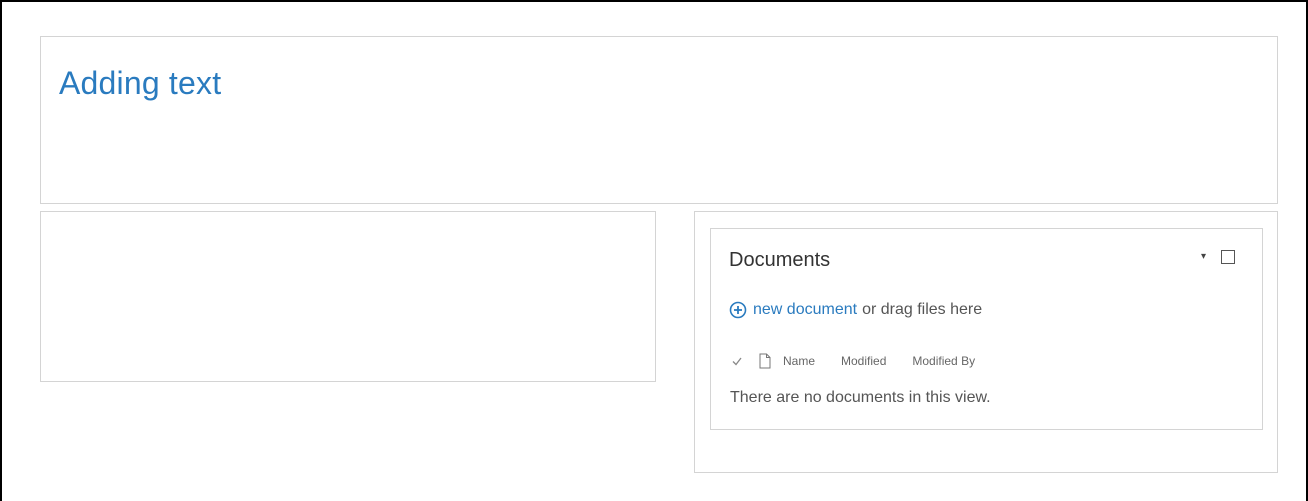 The width and height of the screenshot is (1308, 501). What do you see at coordinates (1228, 257) in the screenshot?
I see `web-part-select-checkbox` at bounding box center [1228, 257].